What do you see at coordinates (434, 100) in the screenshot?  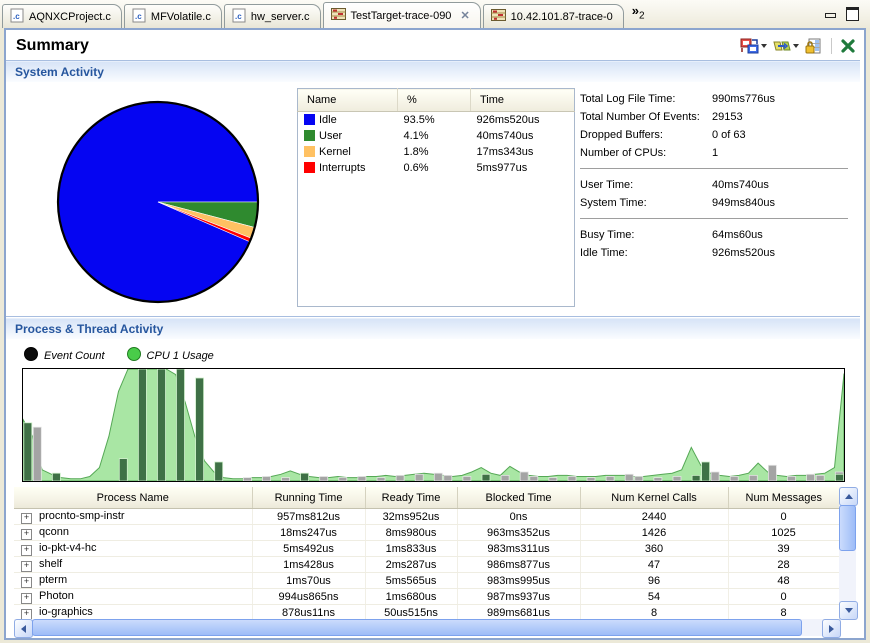 I see `column-header-pct: %` at bounding box center [434, 100].